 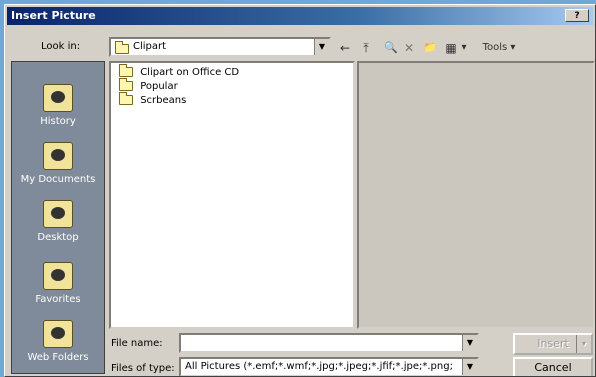 I want to click on insert-label: Insert, so click(x=553, y=343).